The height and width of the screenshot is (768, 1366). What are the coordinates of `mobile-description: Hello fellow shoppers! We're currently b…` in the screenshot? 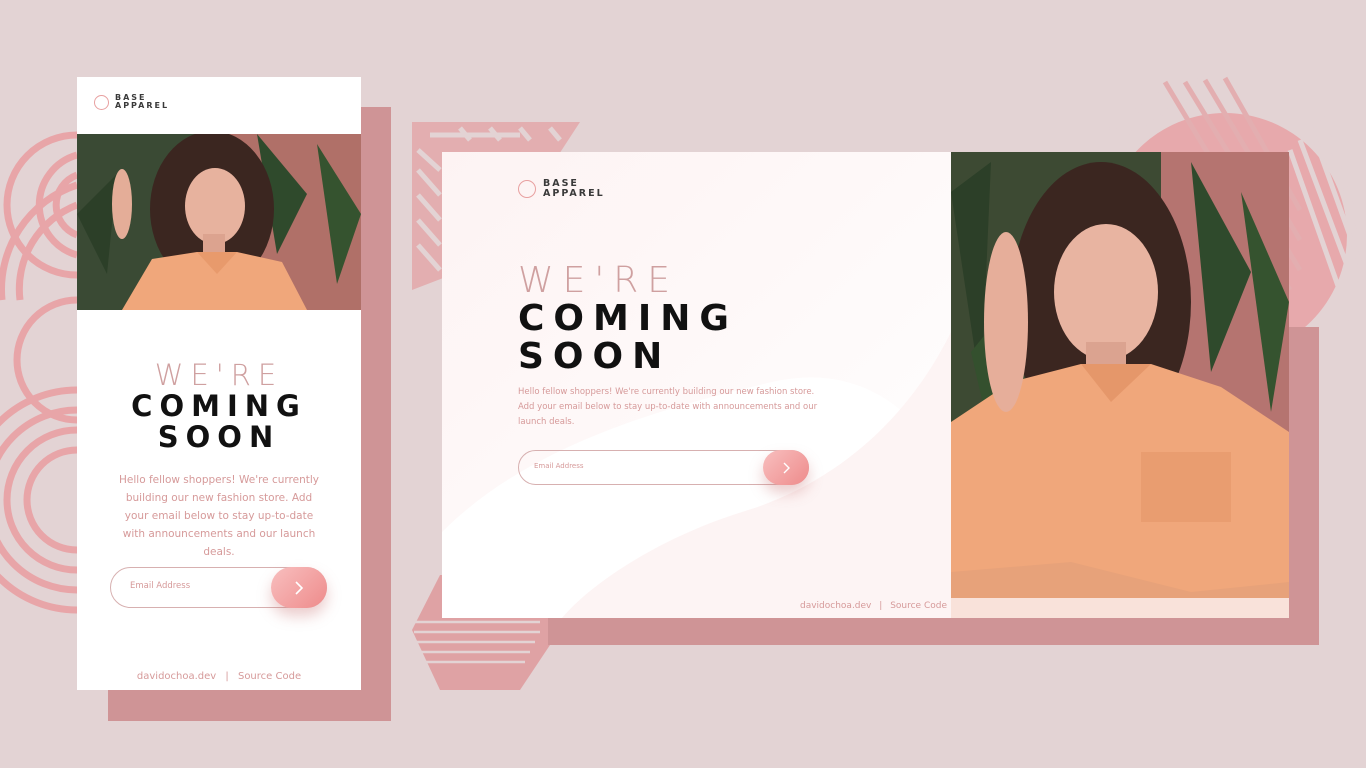 It's located at (219, 516).